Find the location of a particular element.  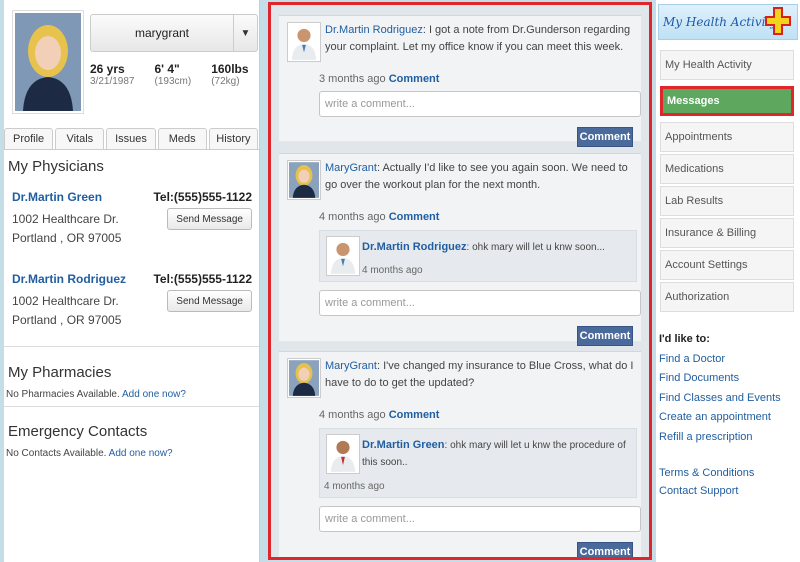

pharmacies-info: No Pharmacies Available. Add one now? is located at coordinates (96, 394).